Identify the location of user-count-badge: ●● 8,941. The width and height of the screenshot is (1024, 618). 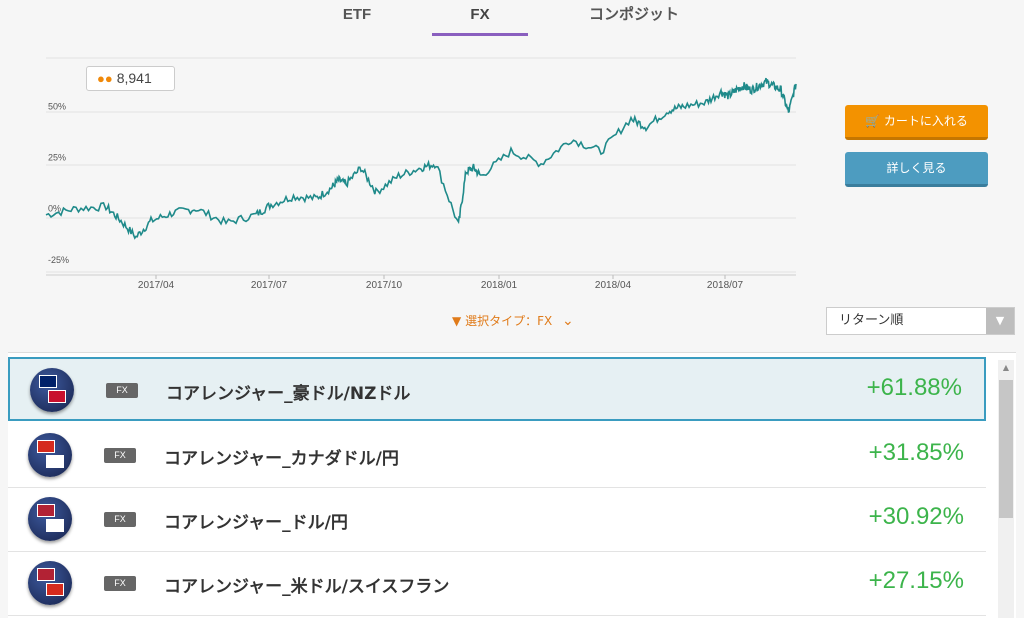
(130, 78).